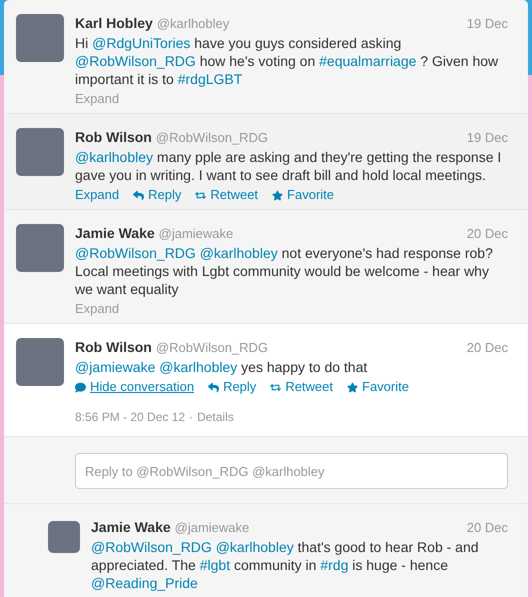 Image resolution: width=532 pixels, height=597 pixels. I want to click on hashtag-link: #equalmarriage, so click(367, 61).